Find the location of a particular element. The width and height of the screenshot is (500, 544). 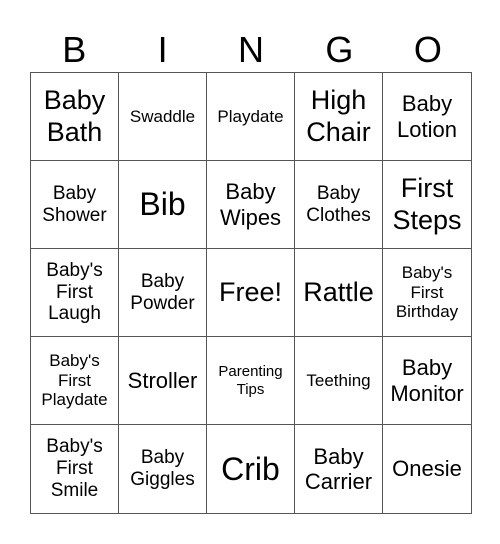

bingo-cell: Baby's First Smile is located at coordinates (75, 469).